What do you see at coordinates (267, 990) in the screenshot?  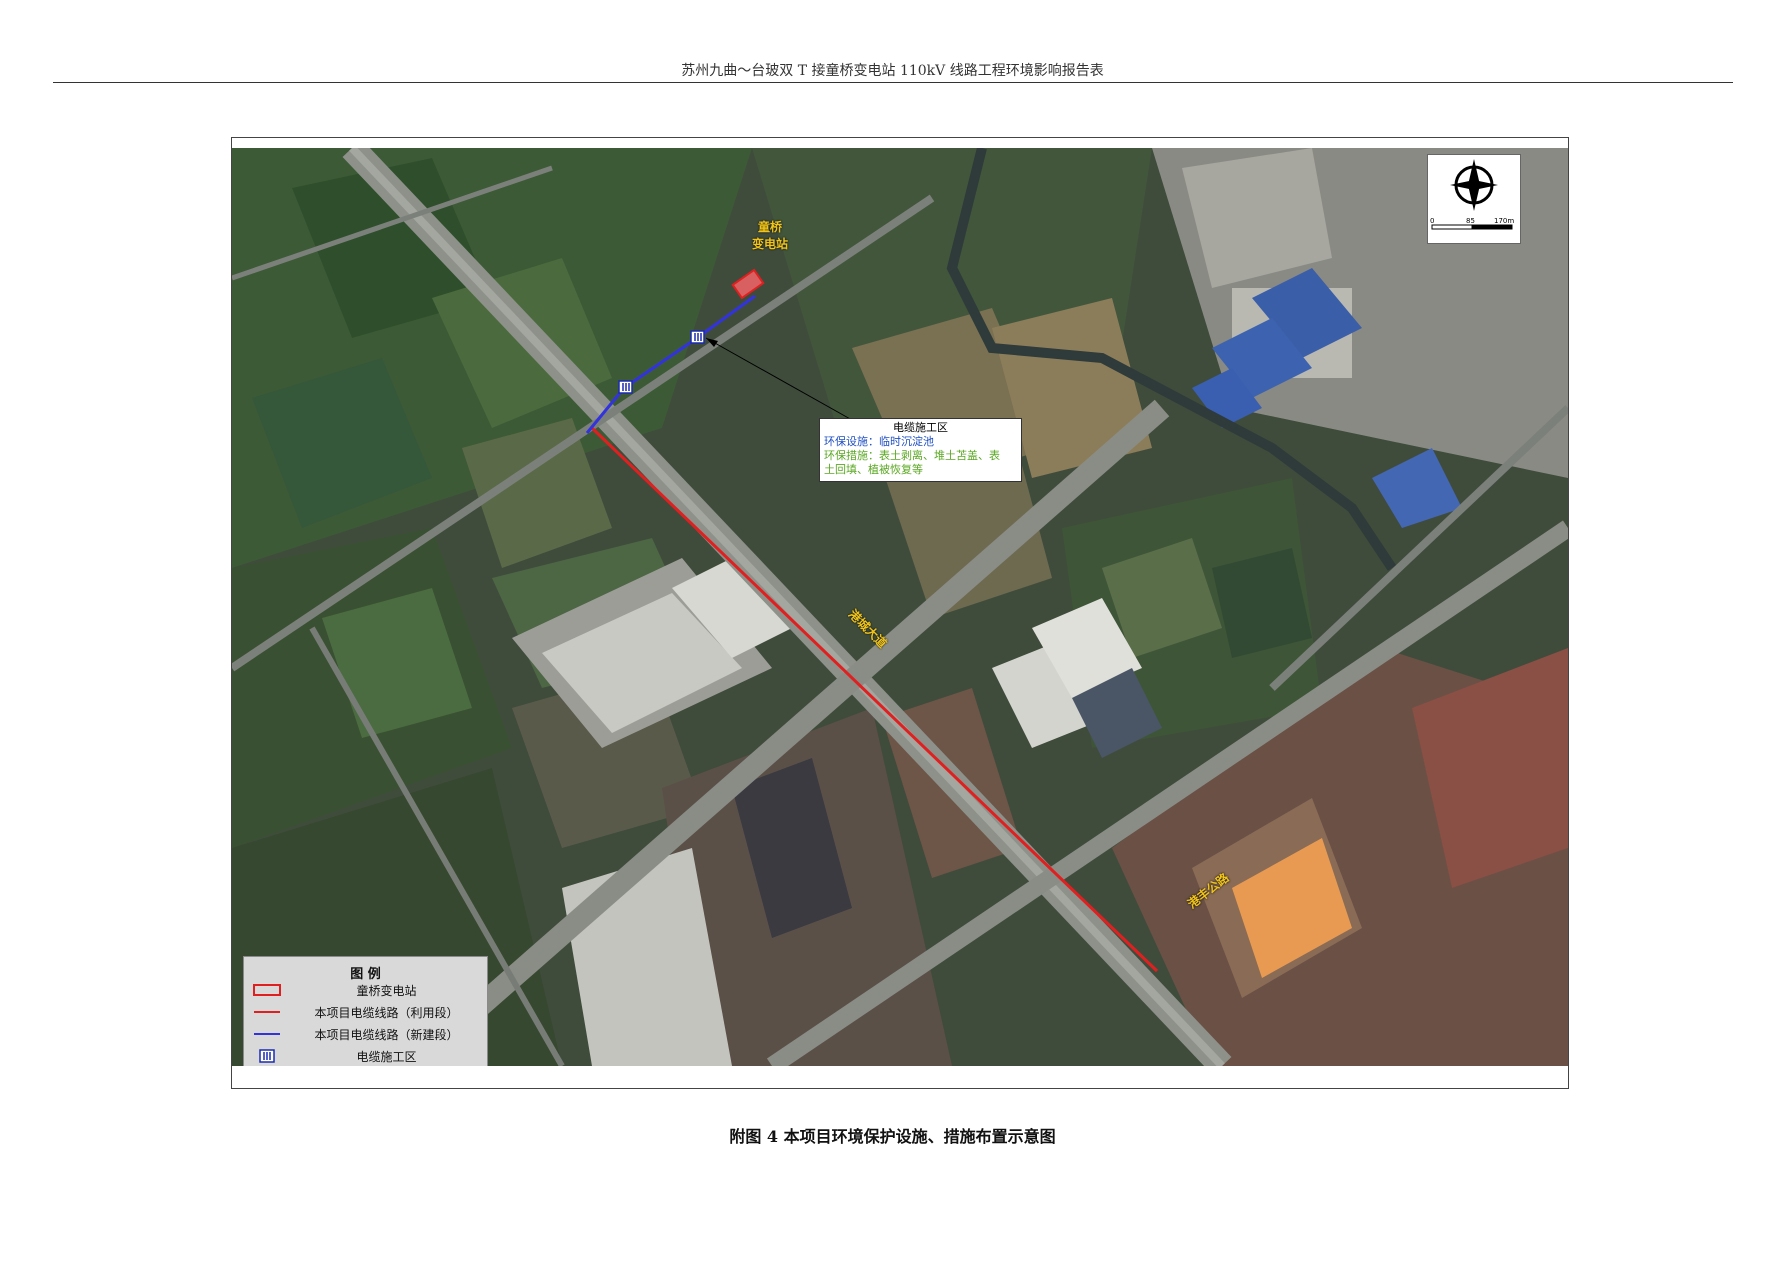 I see `substation-box-icon` at bounding box center [267, 990].